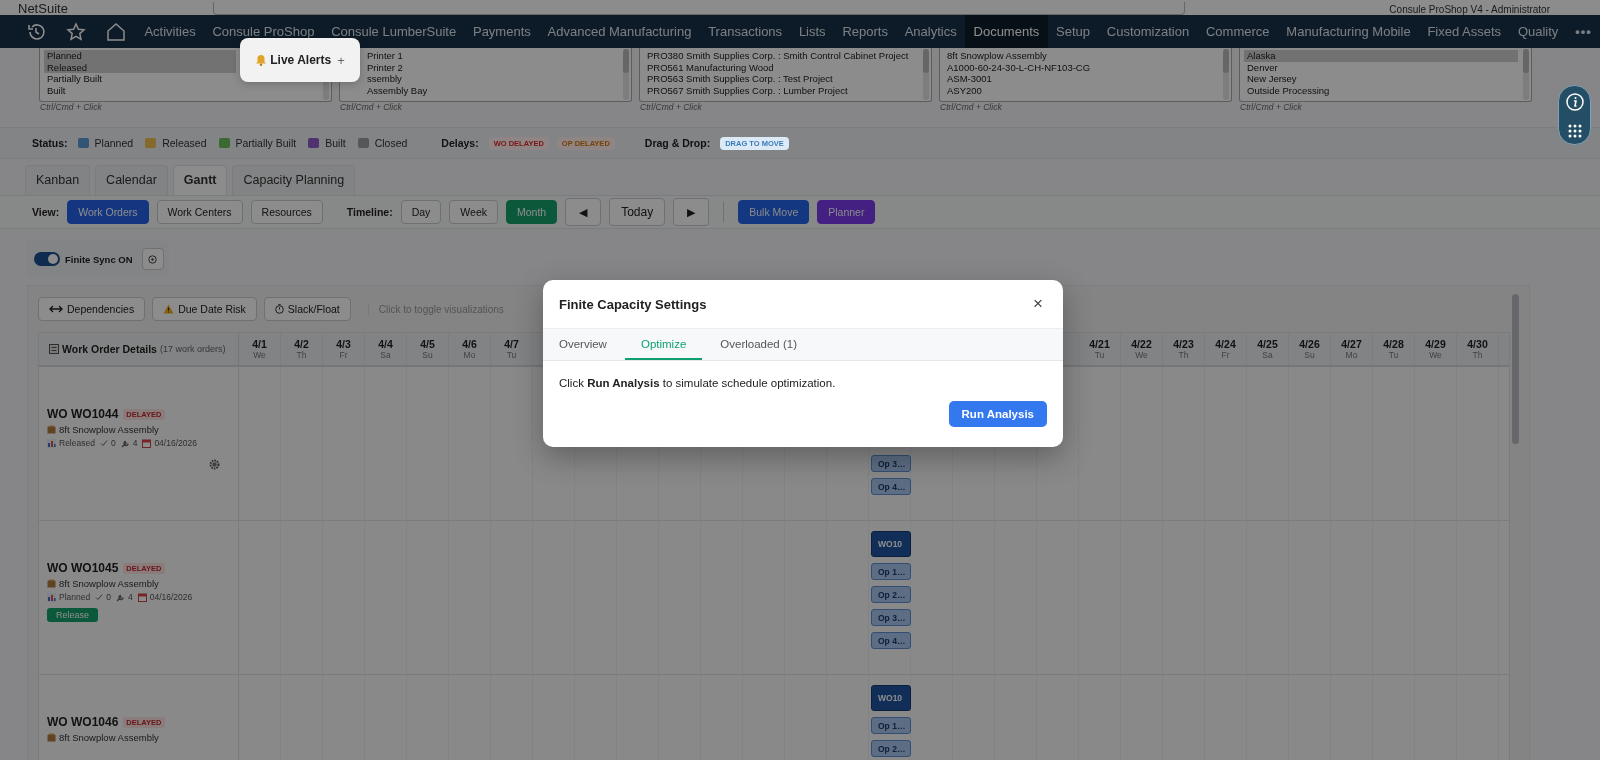 This screenshot has height=760, width=1600. Describe the element at coordinates (83, 414) in the screenshot. I see `work-order-title: WO WO1044` at that location.